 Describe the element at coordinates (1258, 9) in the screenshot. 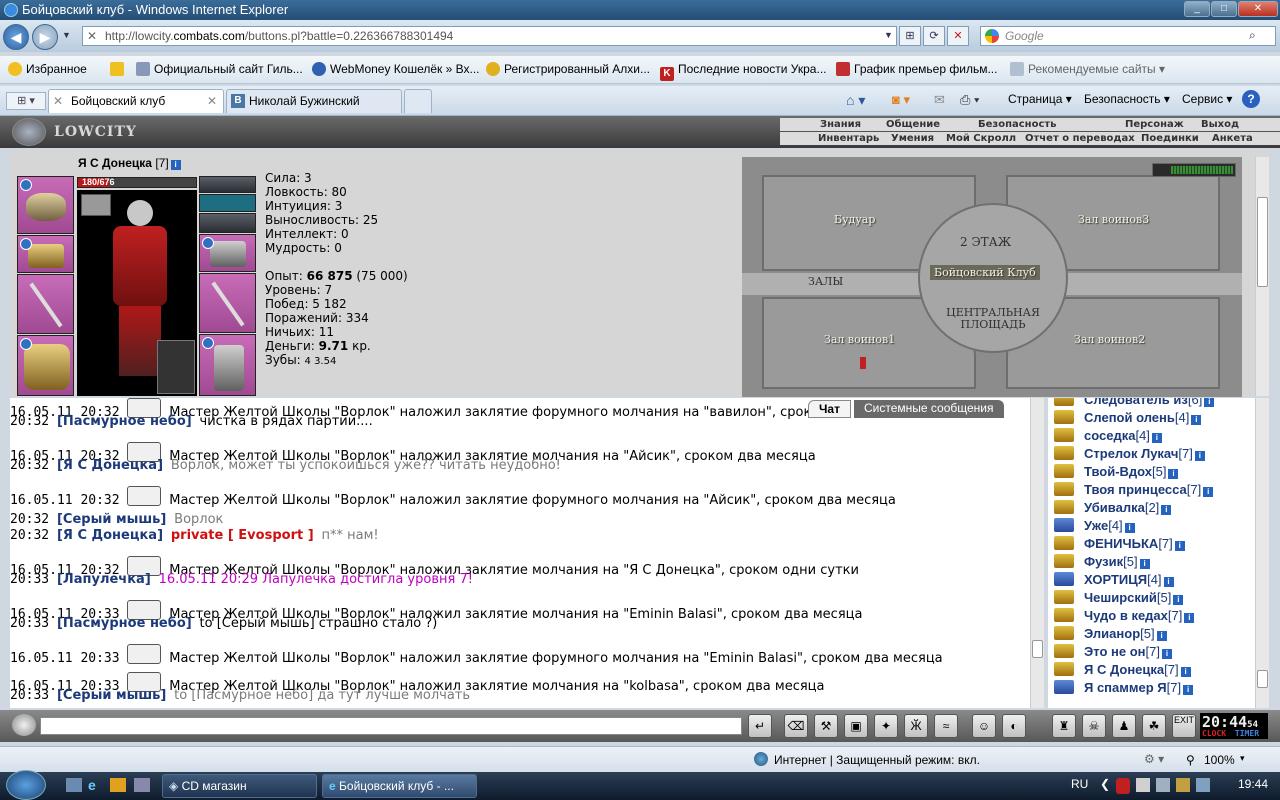

I see `close-window-button: ✕` at that location.